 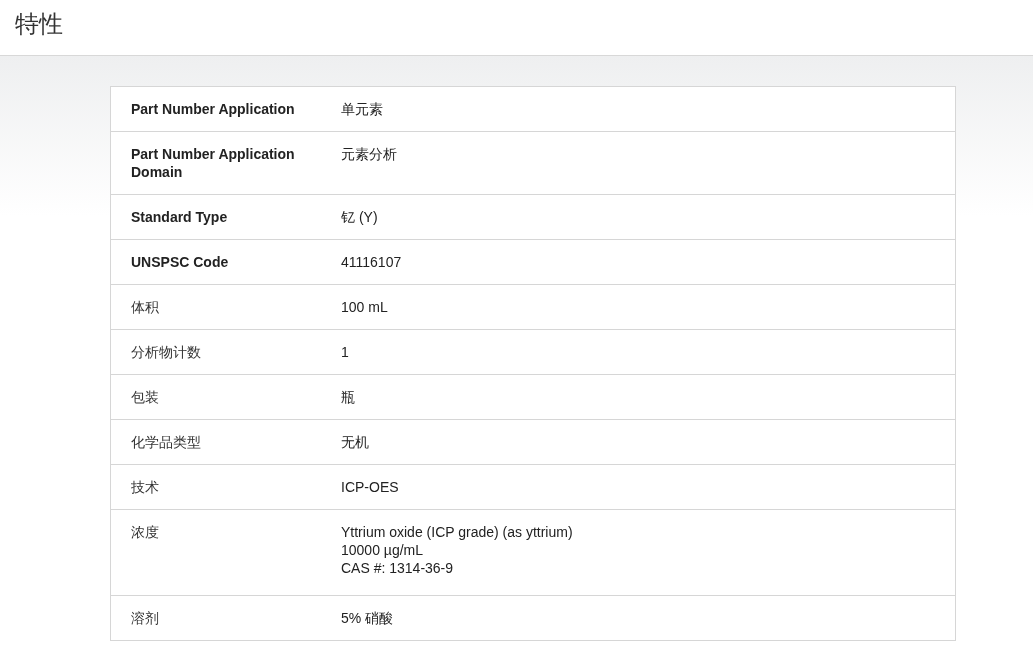 I want to click on section-title: 特性, so click(x=39, y=24).